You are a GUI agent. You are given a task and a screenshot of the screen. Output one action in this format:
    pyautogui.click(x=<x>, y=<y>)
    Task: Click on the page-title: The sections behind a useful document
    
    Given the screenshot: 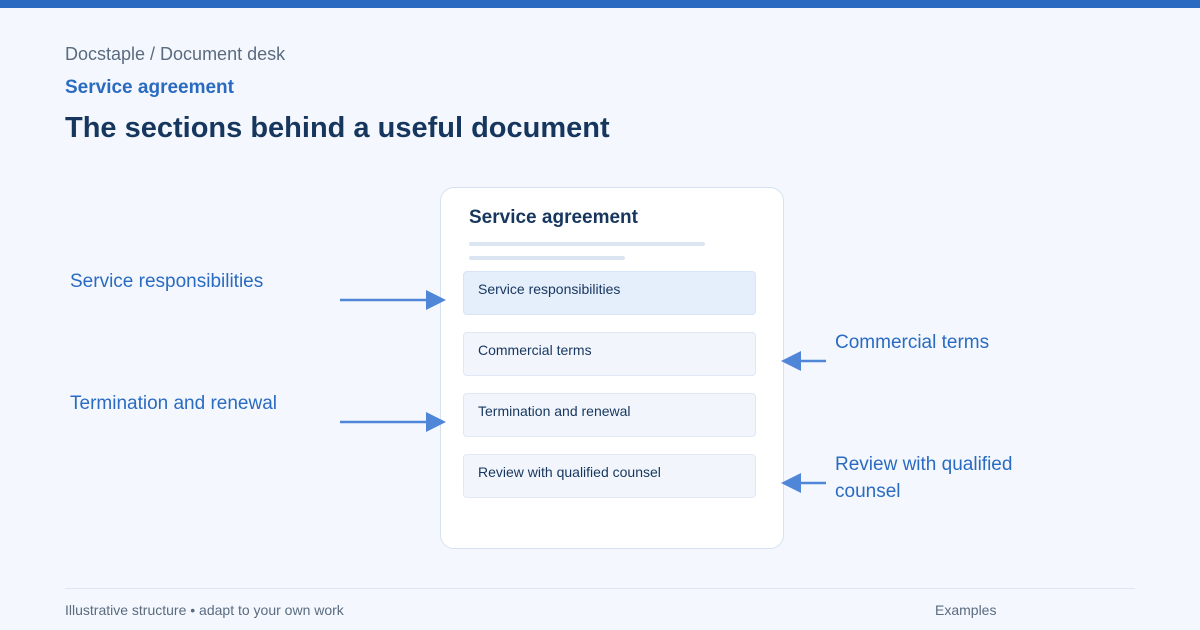 What is the action you would take?
    pyautogui.click(x=337, y=128)
    